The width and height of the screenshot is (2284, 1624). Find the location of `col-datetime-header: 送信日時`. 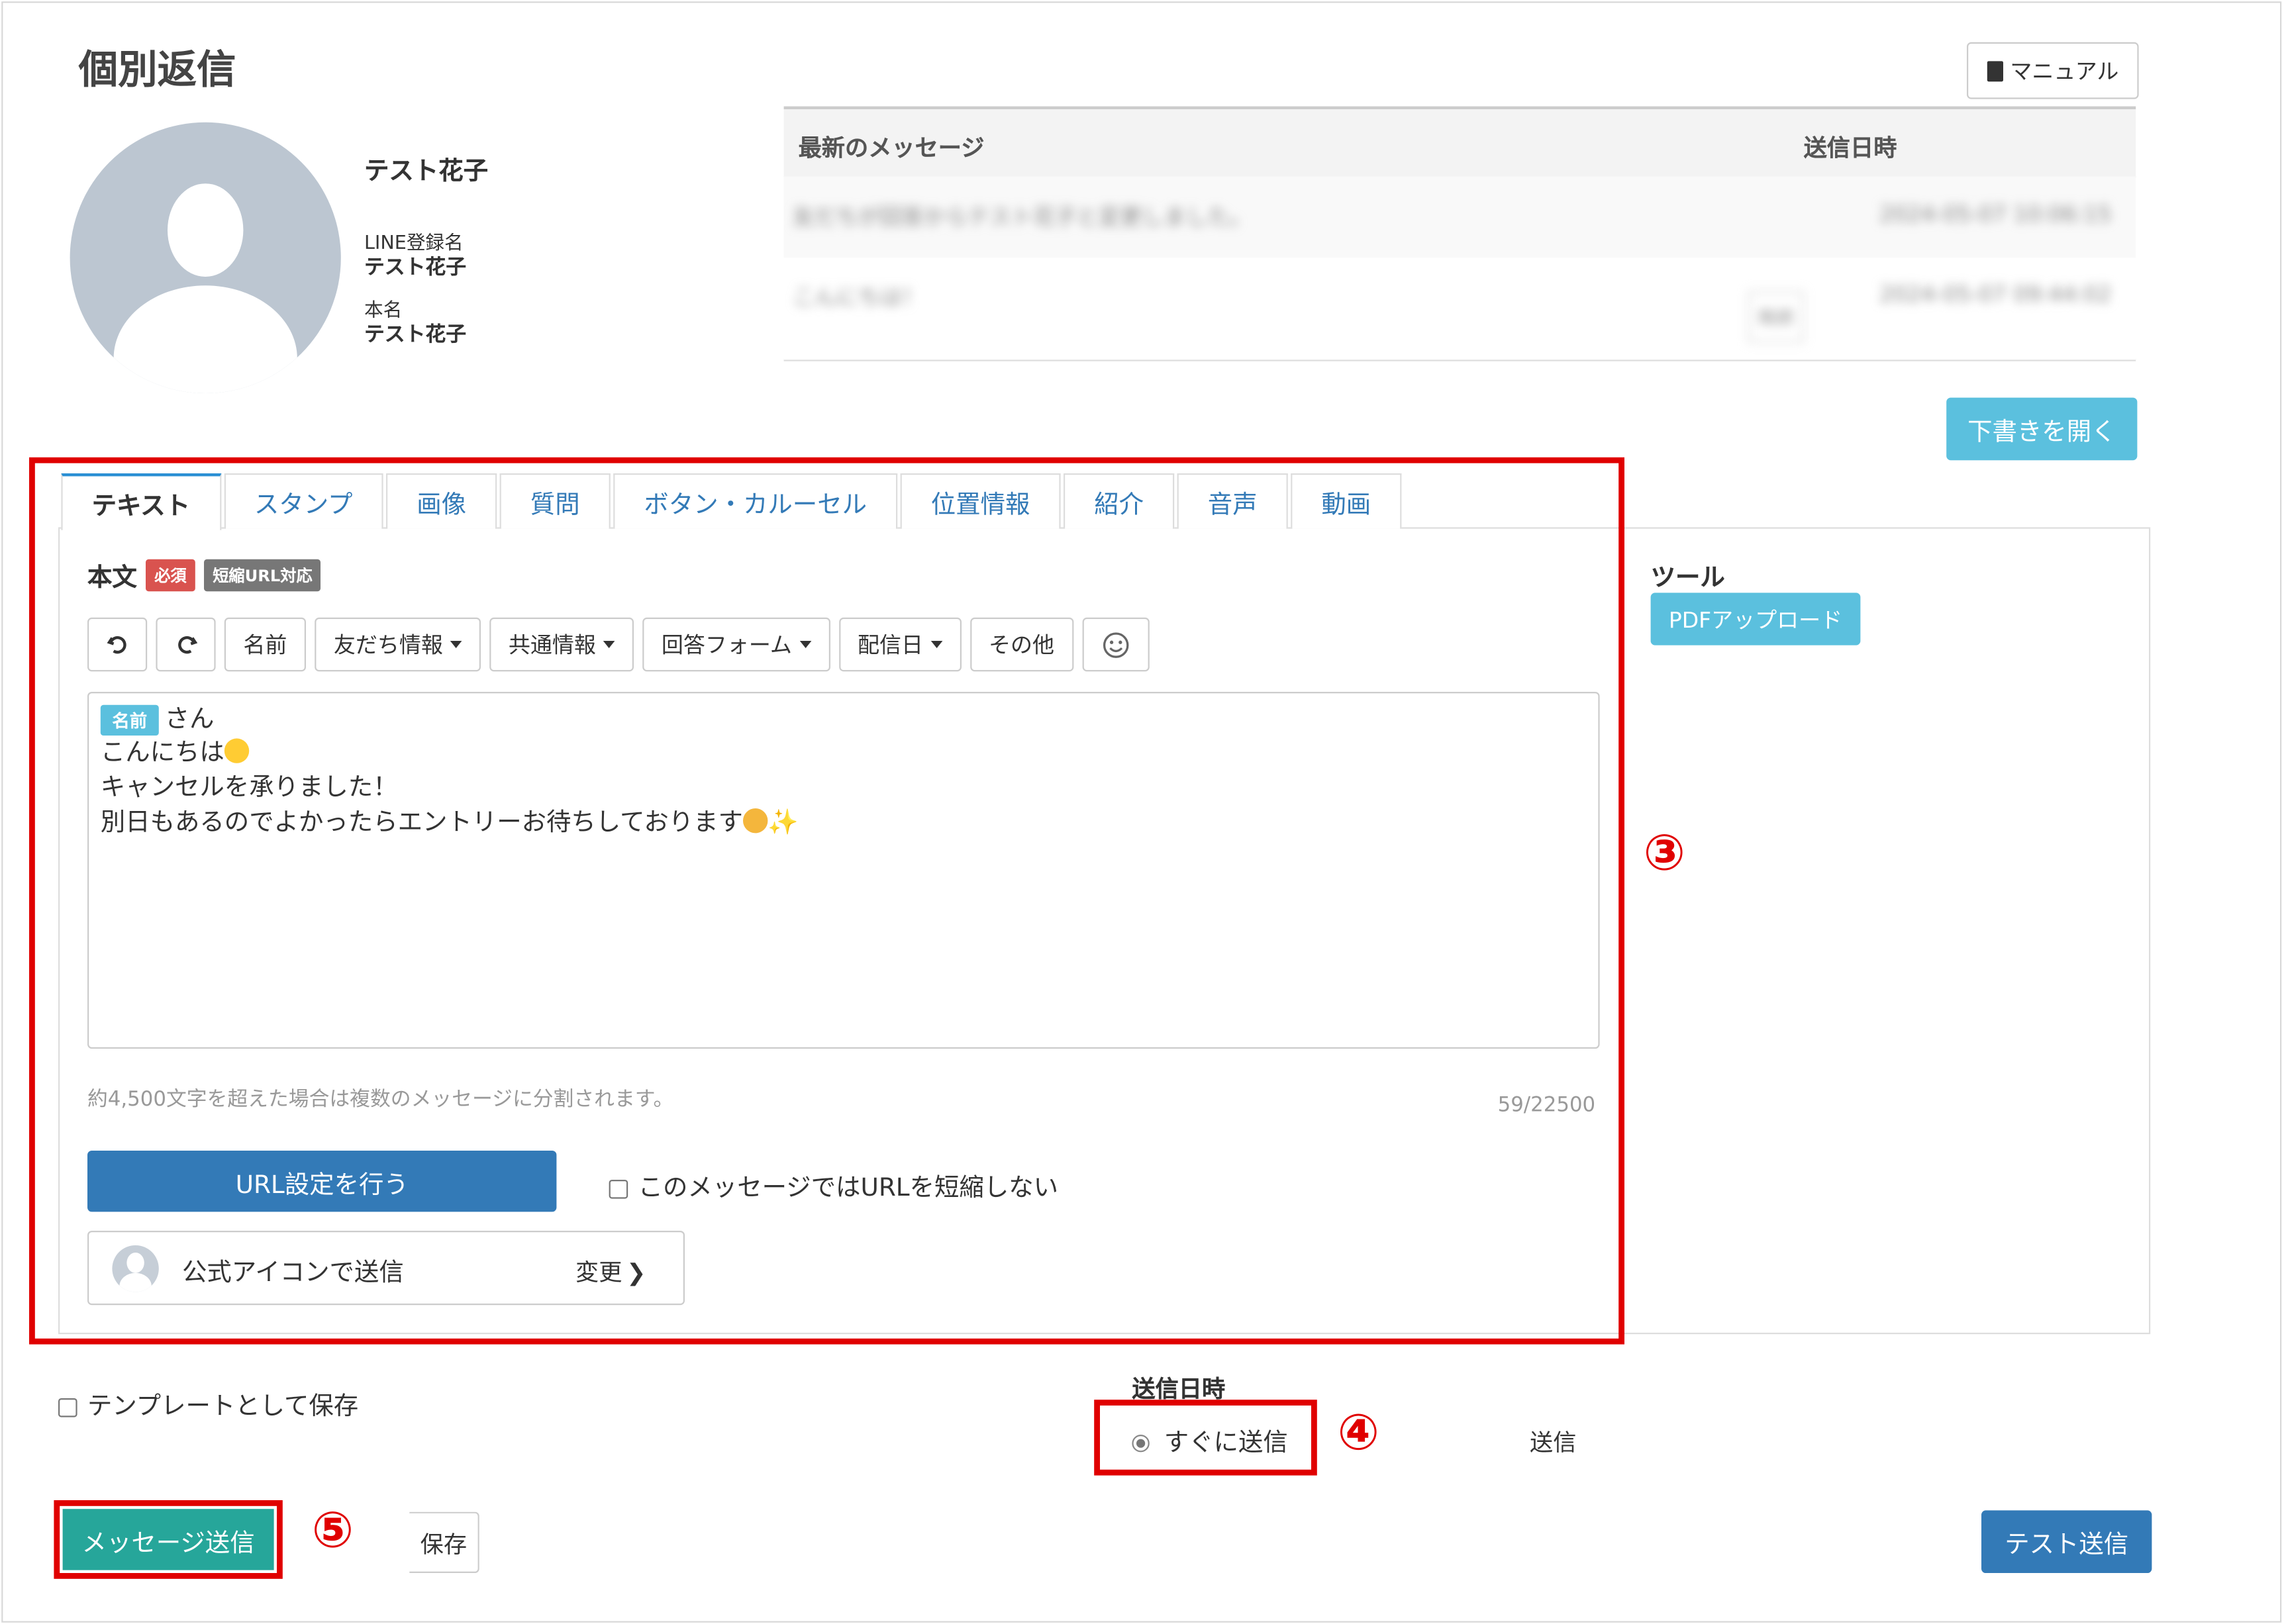

col-datetime-header: 送信日時 is located at coordinates (1850, 148).